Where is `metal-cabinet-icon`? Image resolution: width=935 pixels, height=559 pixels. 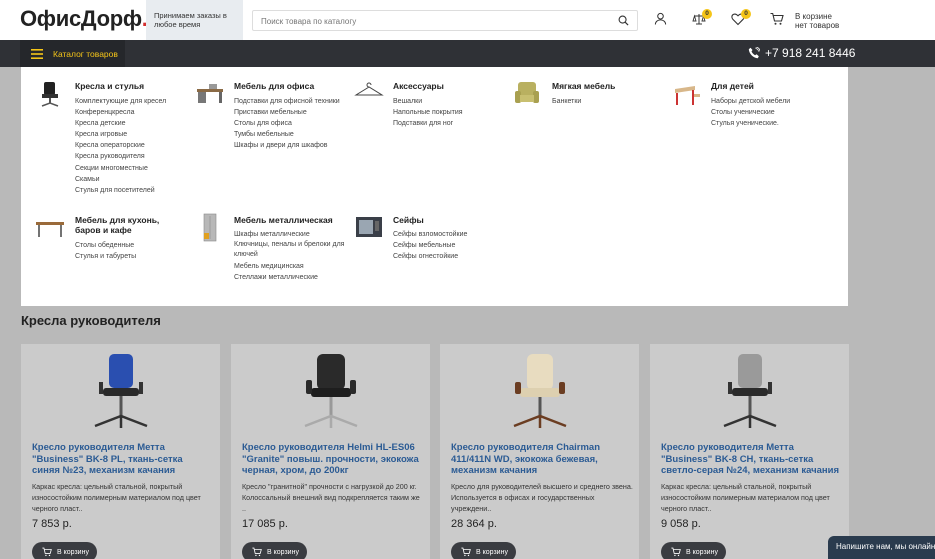 metal-cabinet-icon is located at coordinates (210, 227).